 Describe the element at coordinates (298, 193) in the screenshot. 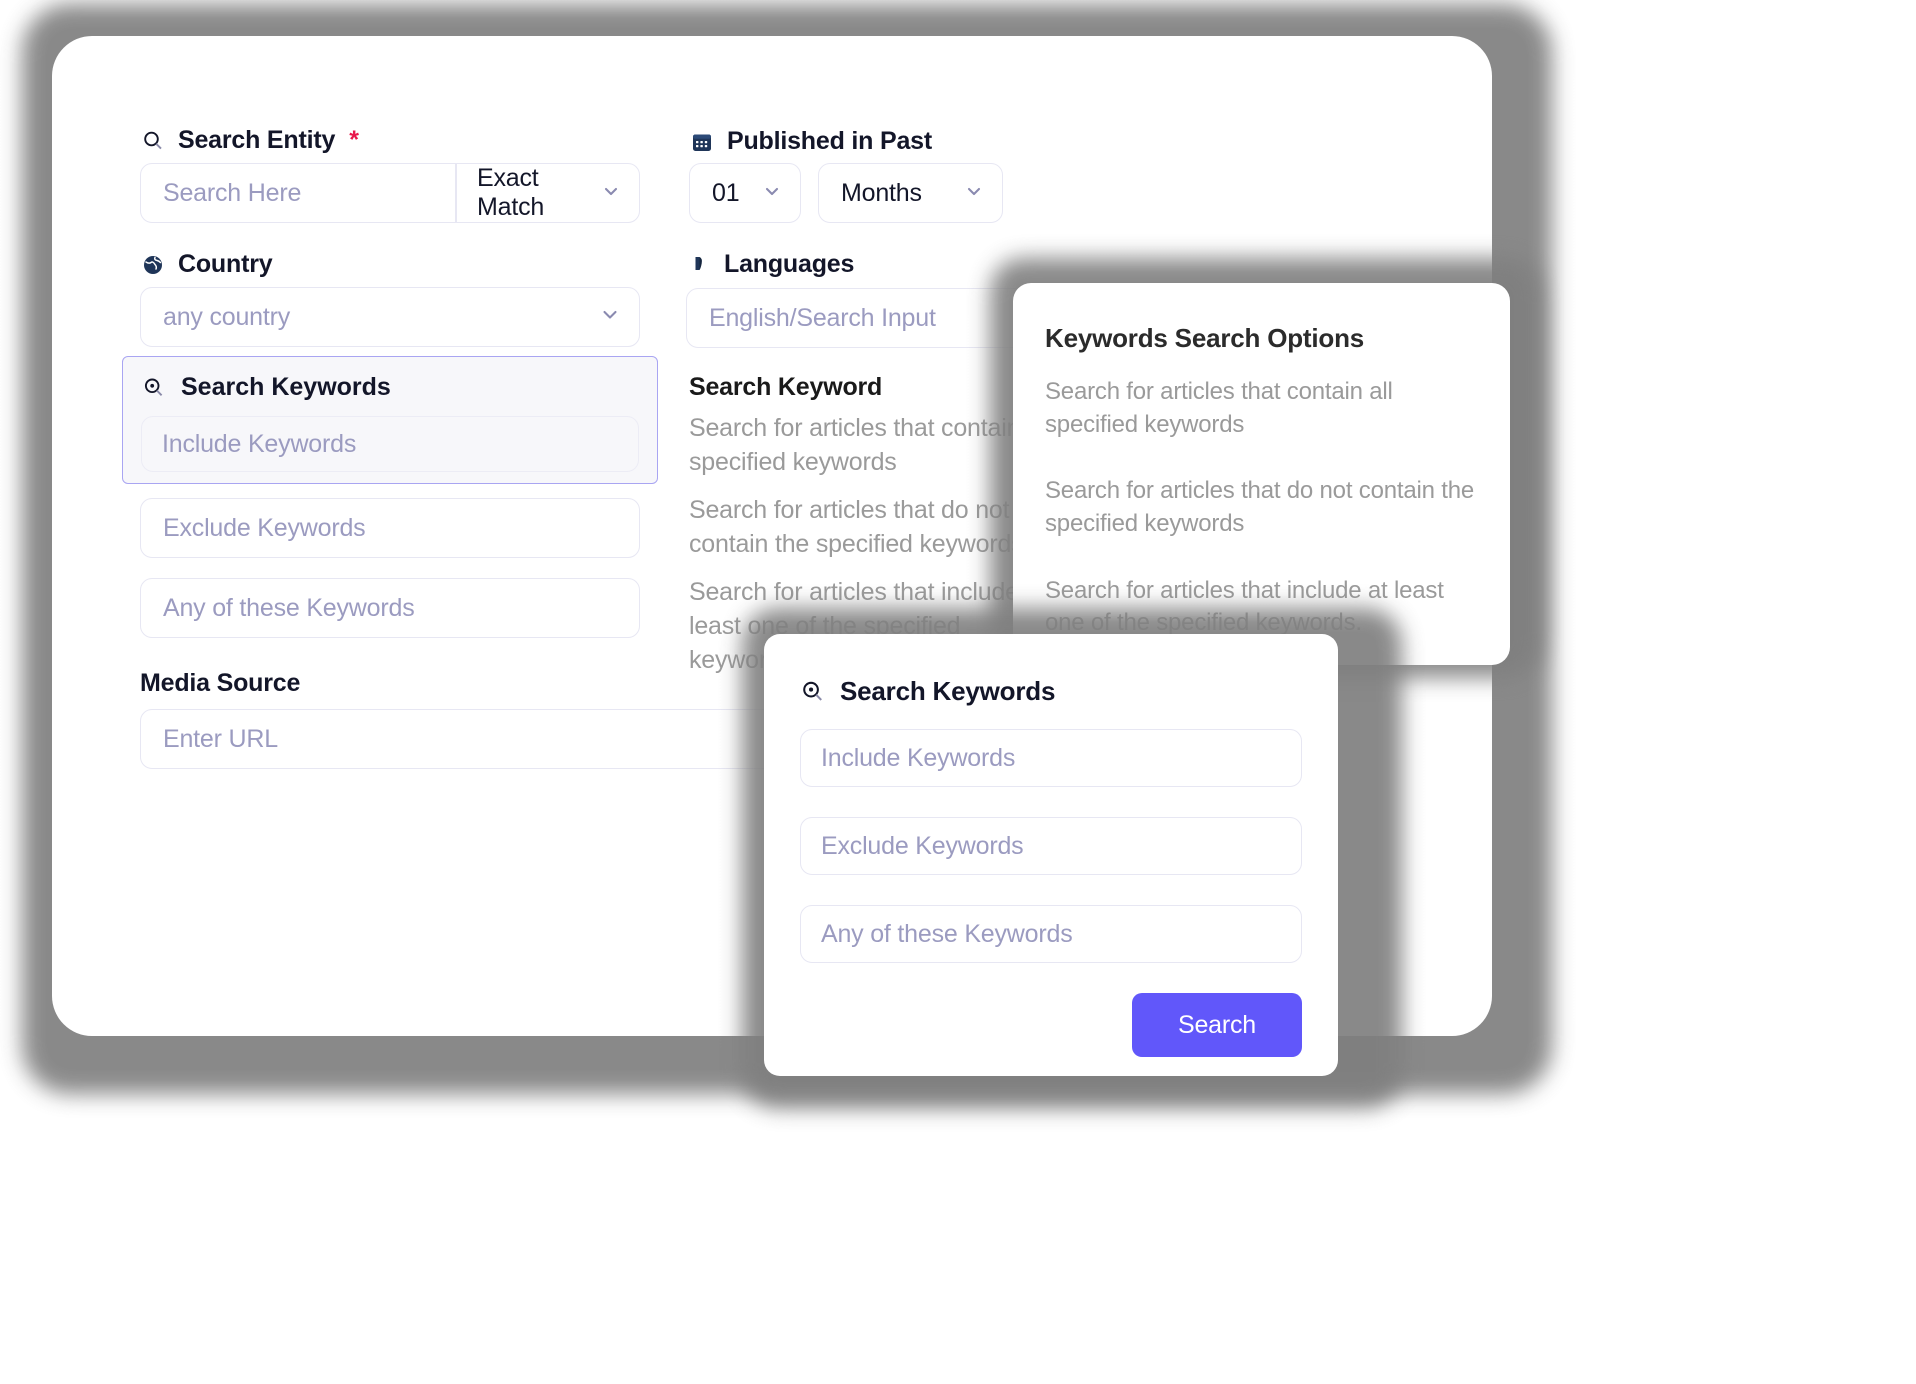

I see `search-entity-input: Search Here` at that location.